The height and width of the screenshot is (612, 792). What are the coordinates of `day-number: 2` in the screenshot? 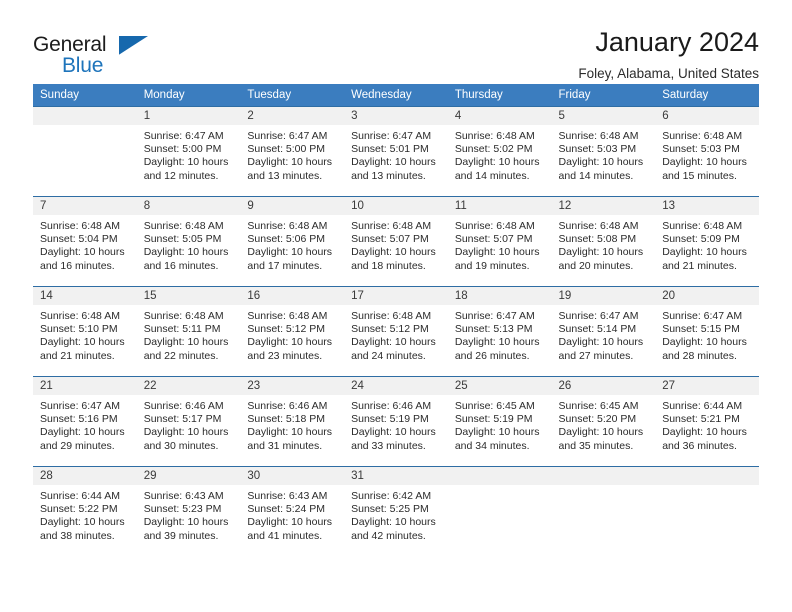 It's located at (292, 116).